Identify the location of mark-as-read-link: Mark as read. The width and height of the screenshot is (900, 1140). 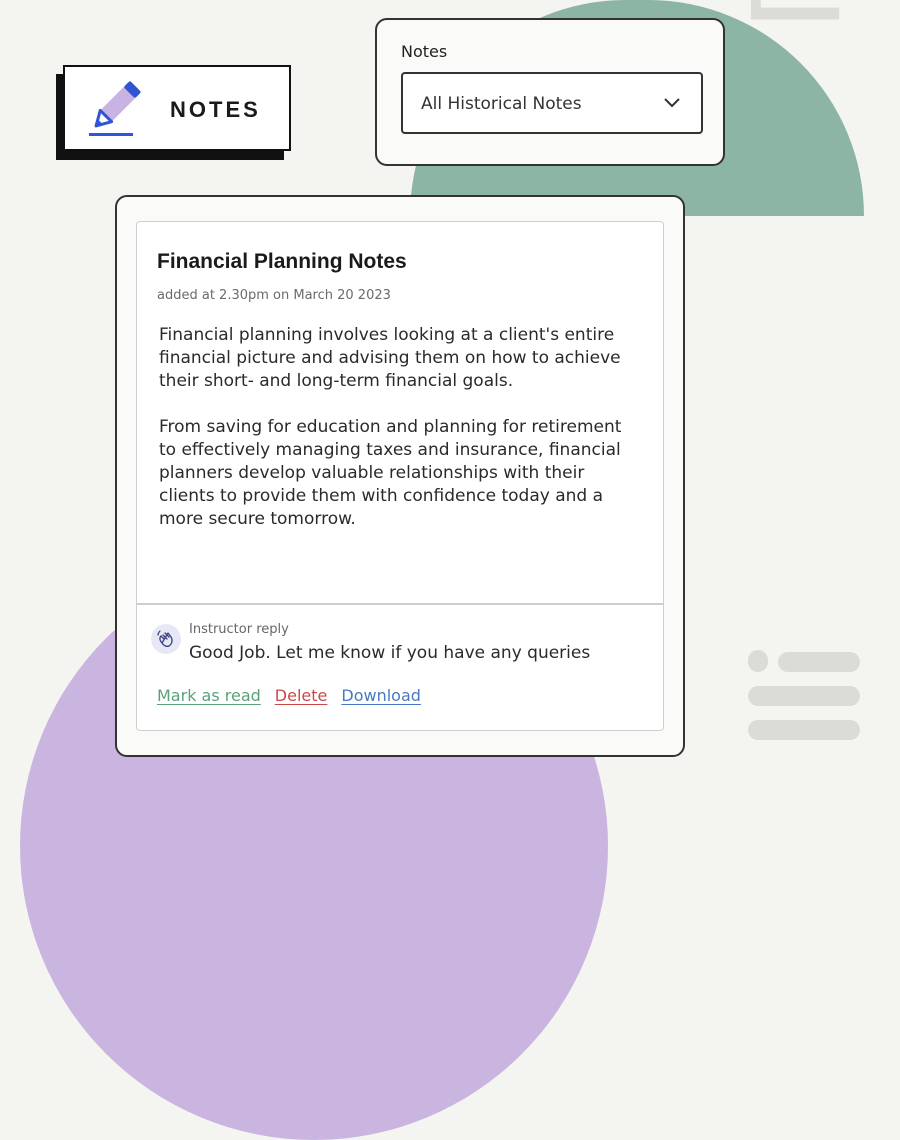
(209, 695).